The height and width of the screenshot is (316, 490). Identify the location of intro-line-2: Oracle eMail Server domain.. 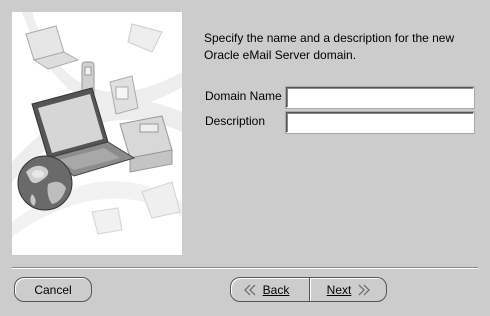
(280, 55).